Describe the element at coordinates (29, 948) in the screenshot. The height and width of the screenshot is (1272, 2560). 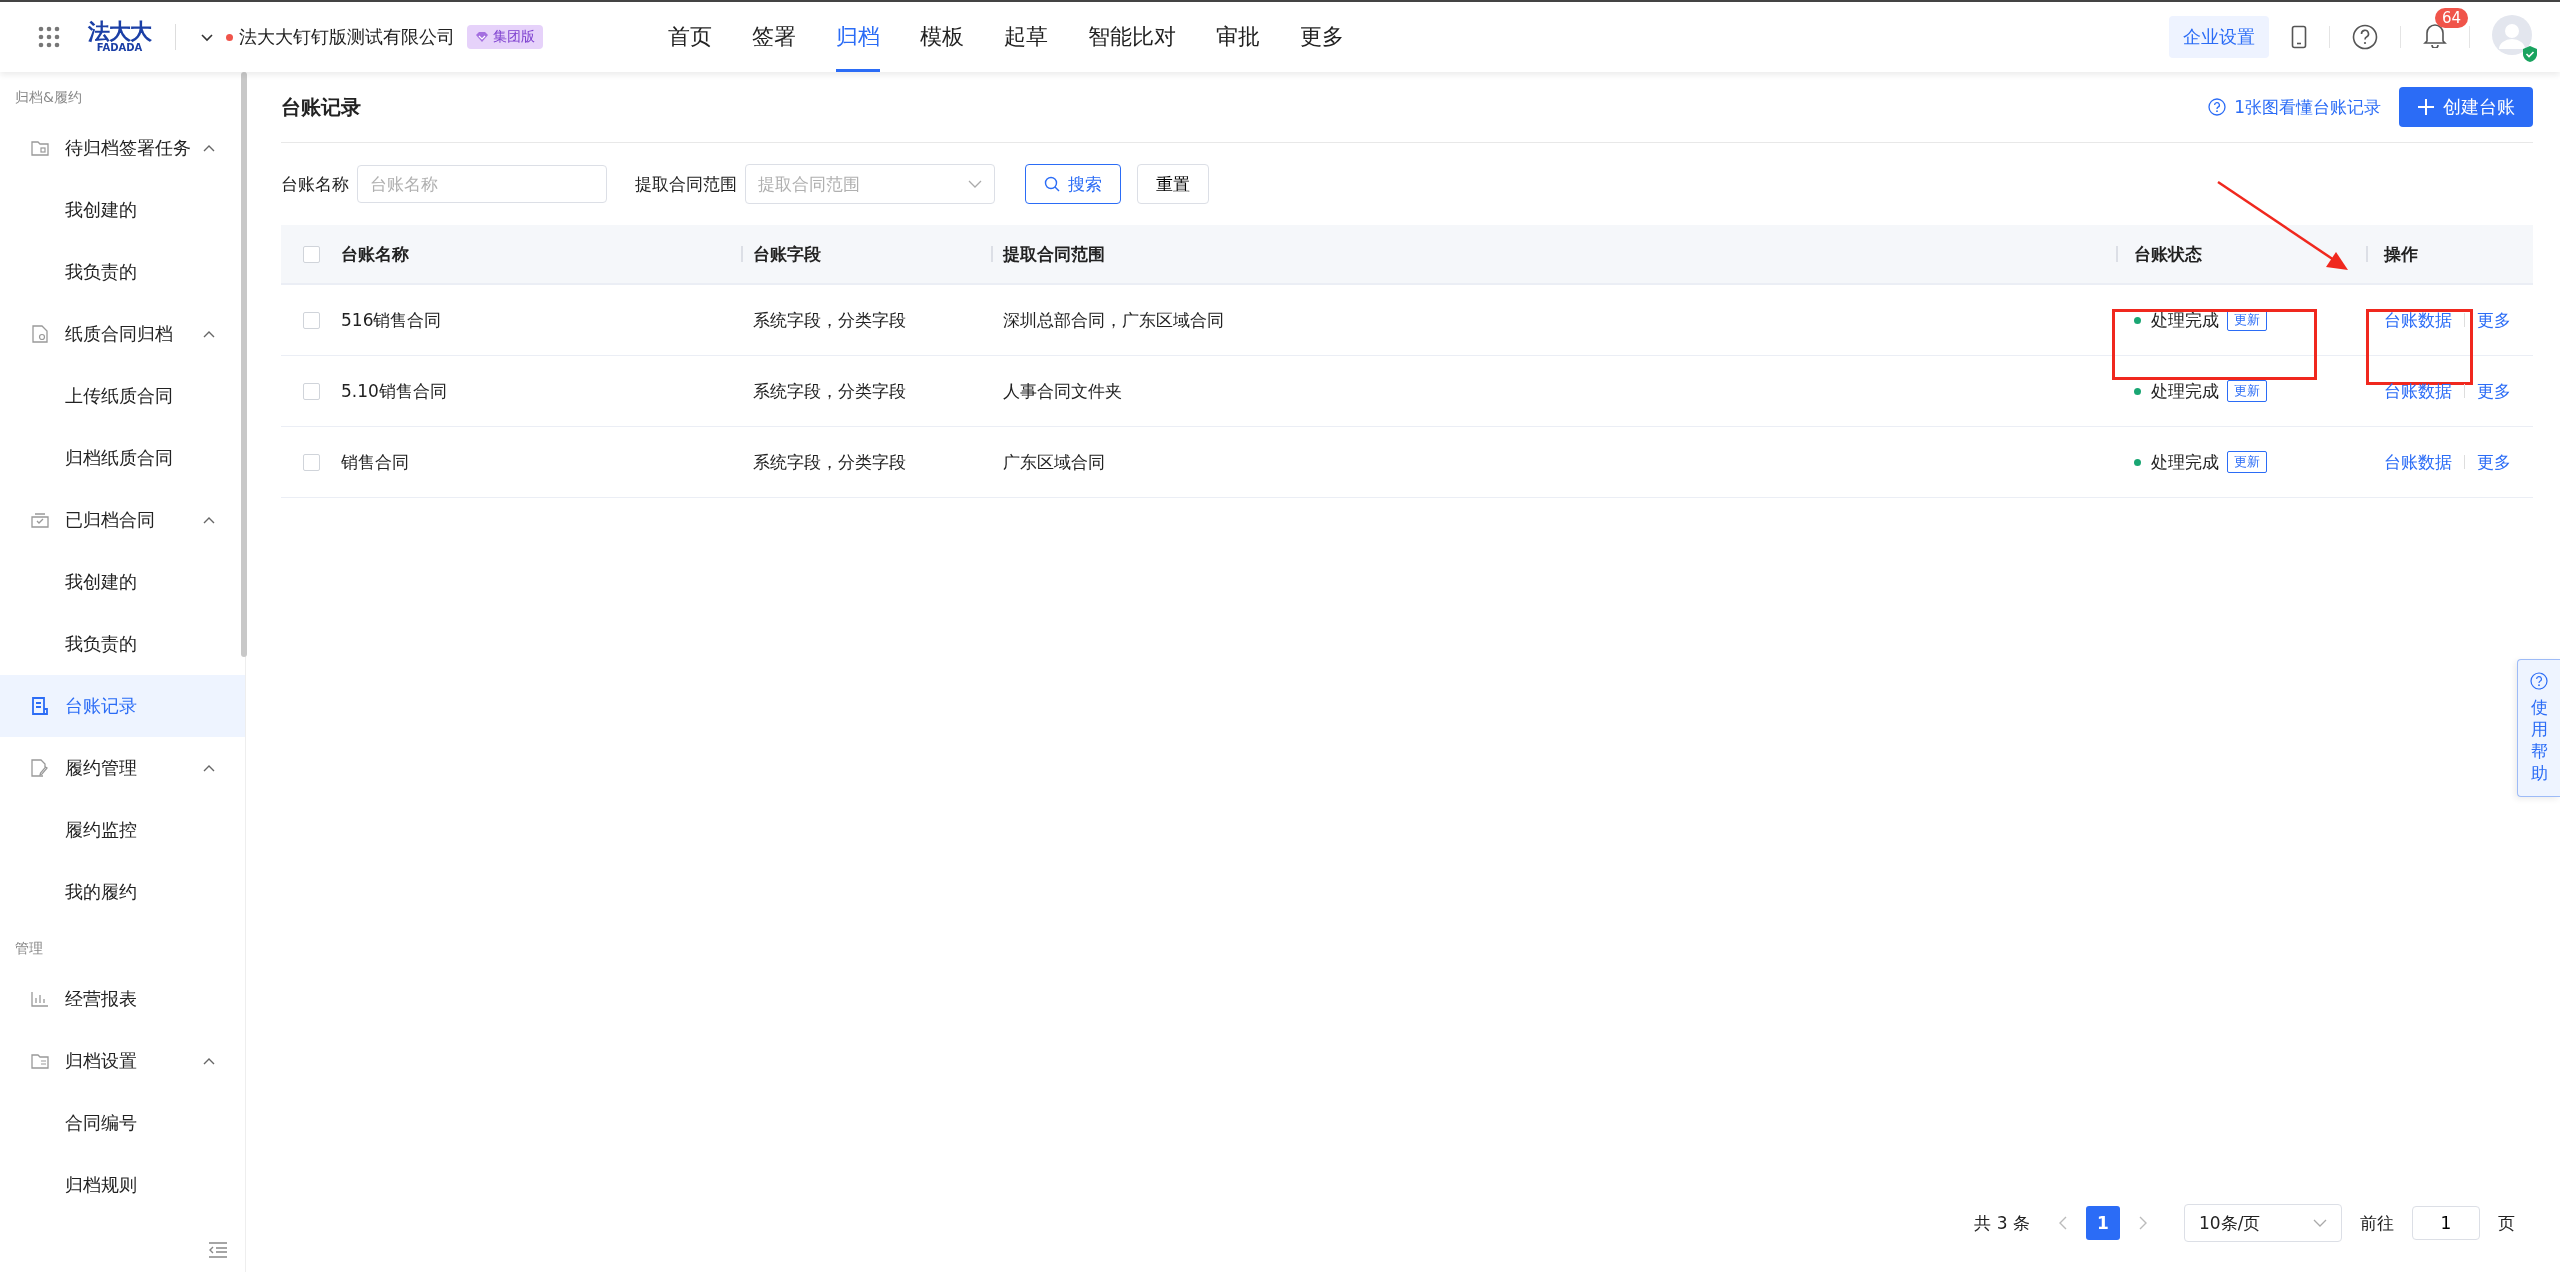
I see `section-title: 管理` at that location.